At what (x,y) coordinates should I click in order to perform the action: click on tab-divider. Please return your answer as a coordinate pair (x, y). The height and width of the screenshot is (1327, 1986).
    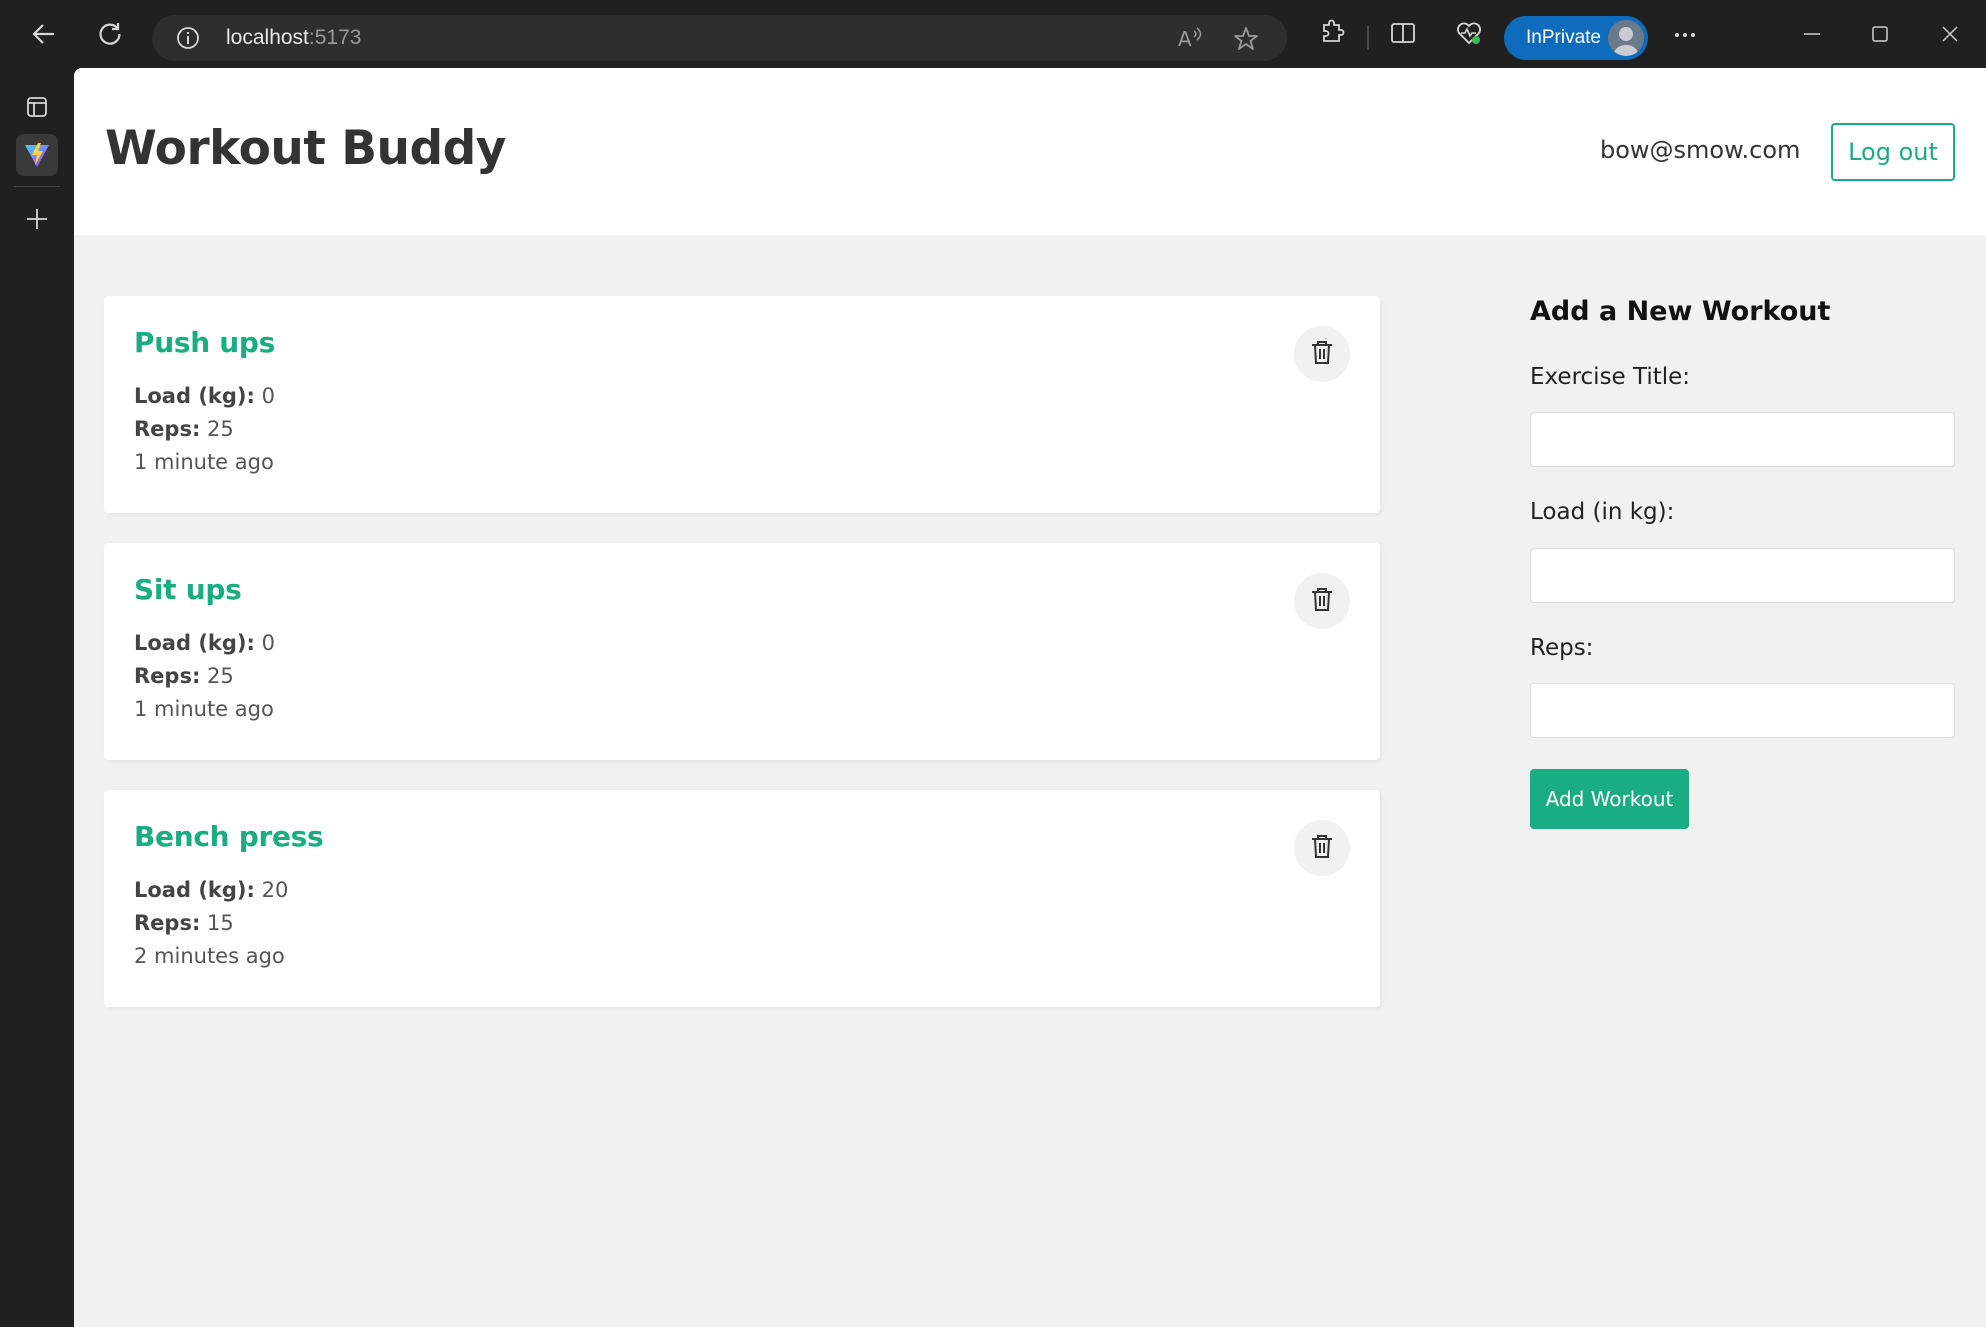
    Looking at the image, I should click on (37, 186).